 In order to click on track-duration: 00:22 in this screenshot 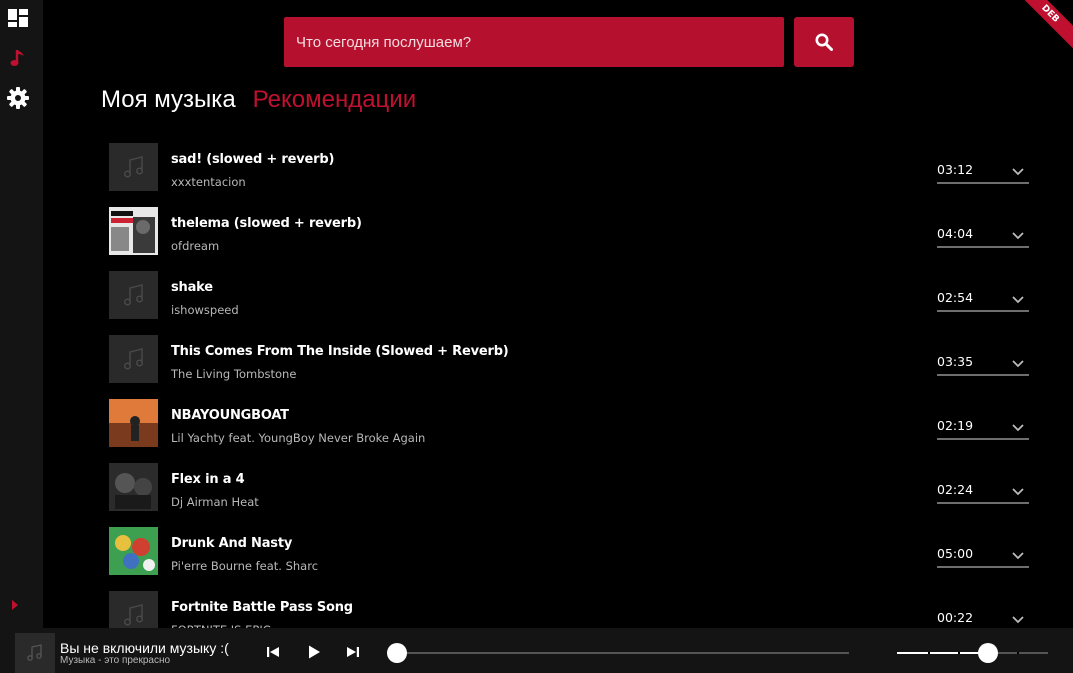, I will do `click(955, 617)`.